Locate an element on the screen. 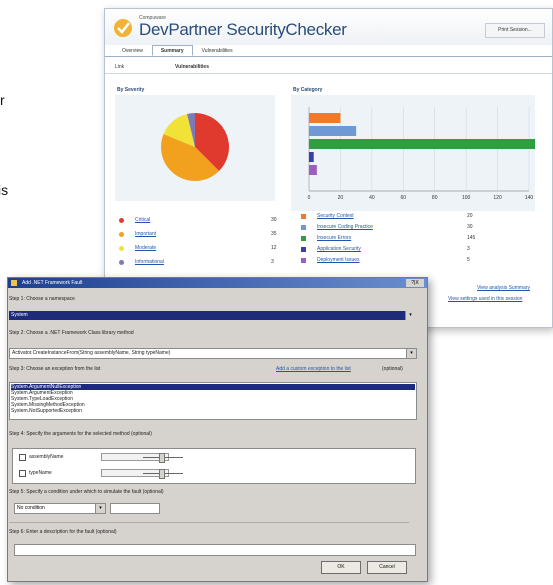 Image resolution: width=553 pixels, height=585 pixels. tab-overview: Overview is located at coordinates (132, 50).